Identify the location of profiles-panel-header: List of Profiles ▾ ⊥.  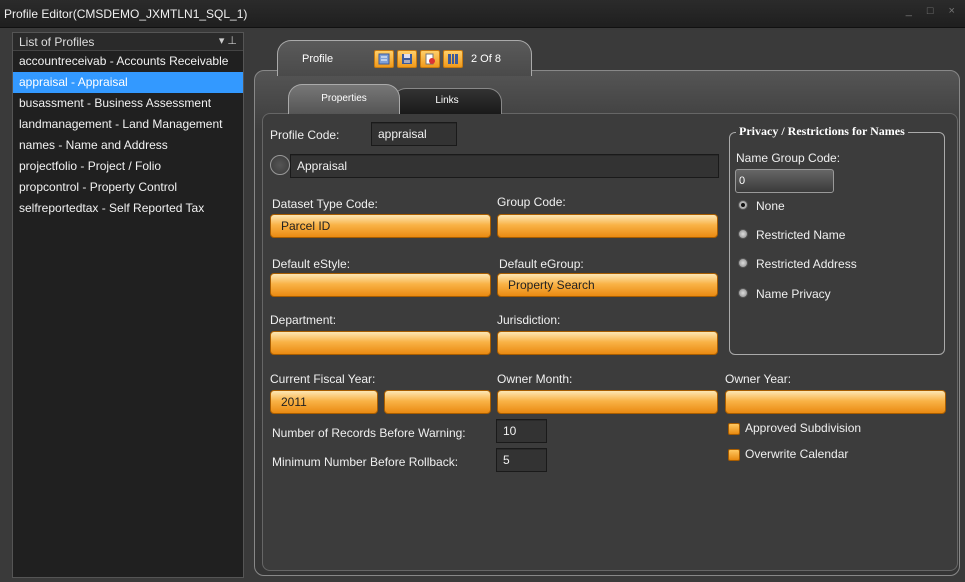
(128, 42).